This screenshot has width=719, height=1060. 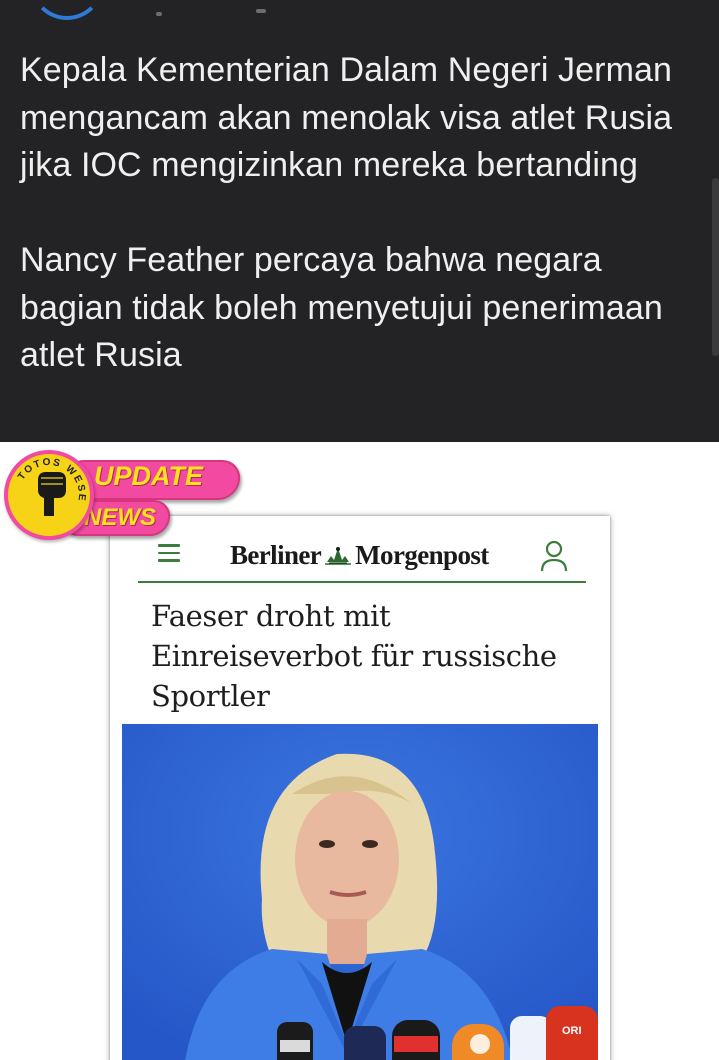 What do you see at coordinates (49, 495) in the screenshot?
I see `fist-logo-icon: TOTOS WESE` at bounding box center [49, 495].